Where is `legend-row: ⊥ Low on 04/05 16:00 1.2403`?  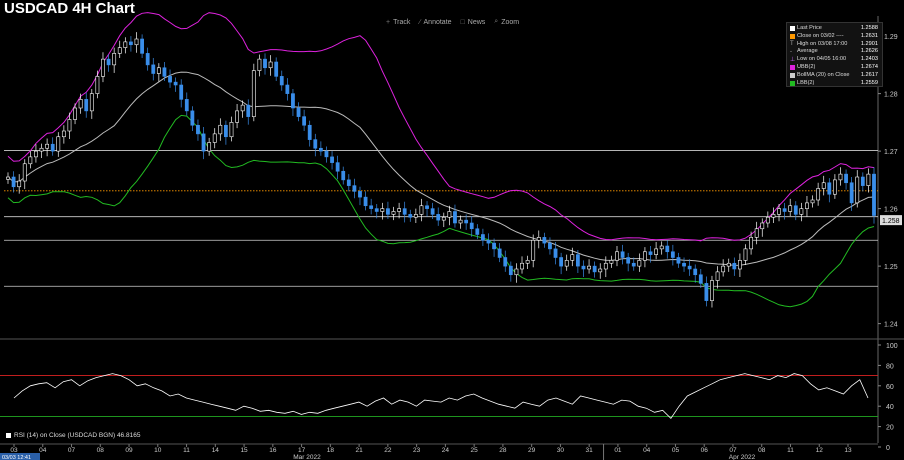
legend-row: ⊥ Low on 04/05 16:00 1.2403 is located at coordinates (834, 60).